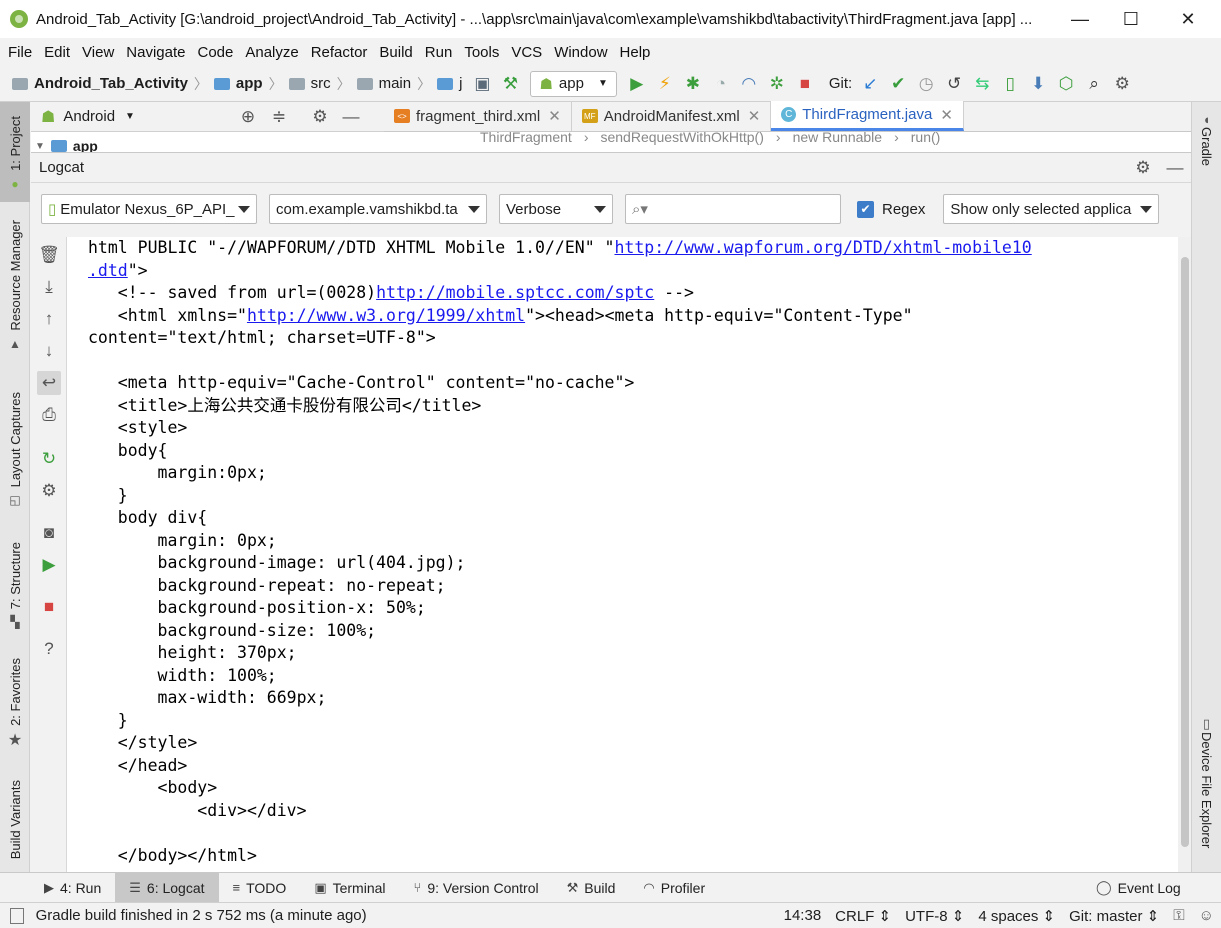 The width and height of the screenshot is (1221, 928). What do you see at coordinates (1016, 916) in the screenshot?
I see `indent-setting: 4 spaces ⇕` at bounding box center [1016, 916].